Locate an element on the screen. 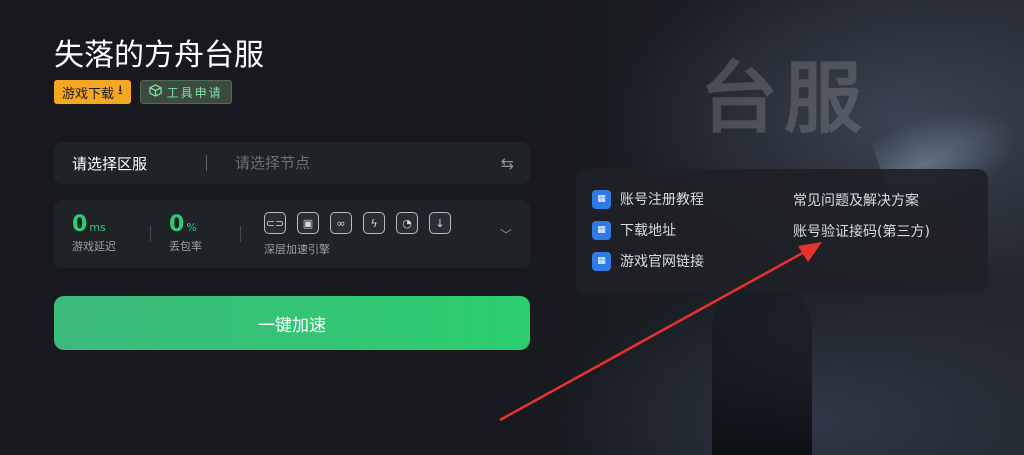 This screenshot has height=455, width=1024. arrow-head is located at coordinates (810, 252).